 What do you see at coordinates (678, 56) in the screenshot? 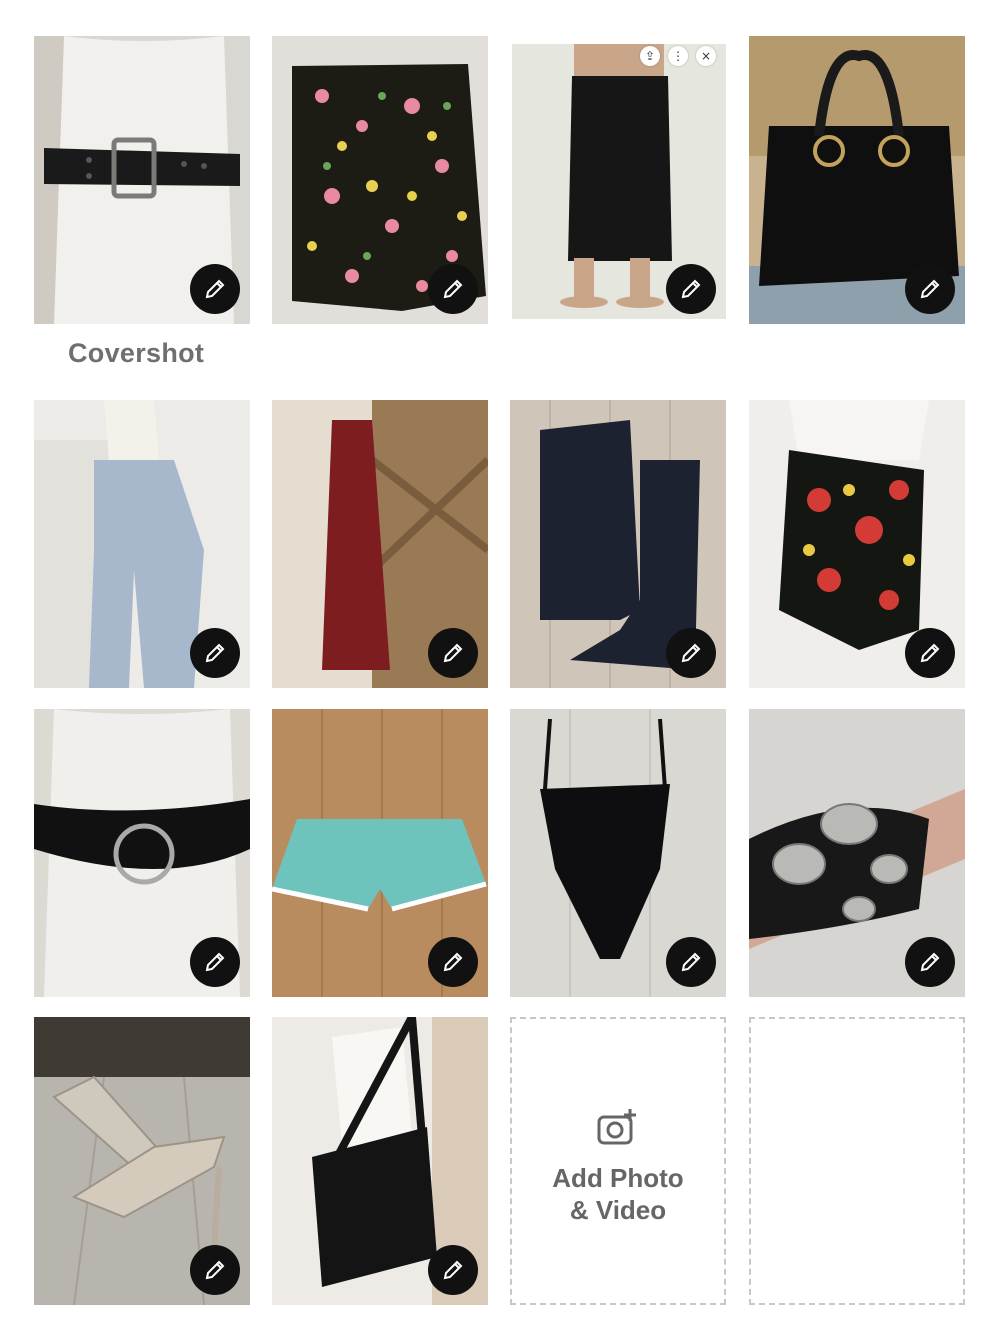
I see `more-icon: ⋮` at bounding box center [678, 56].